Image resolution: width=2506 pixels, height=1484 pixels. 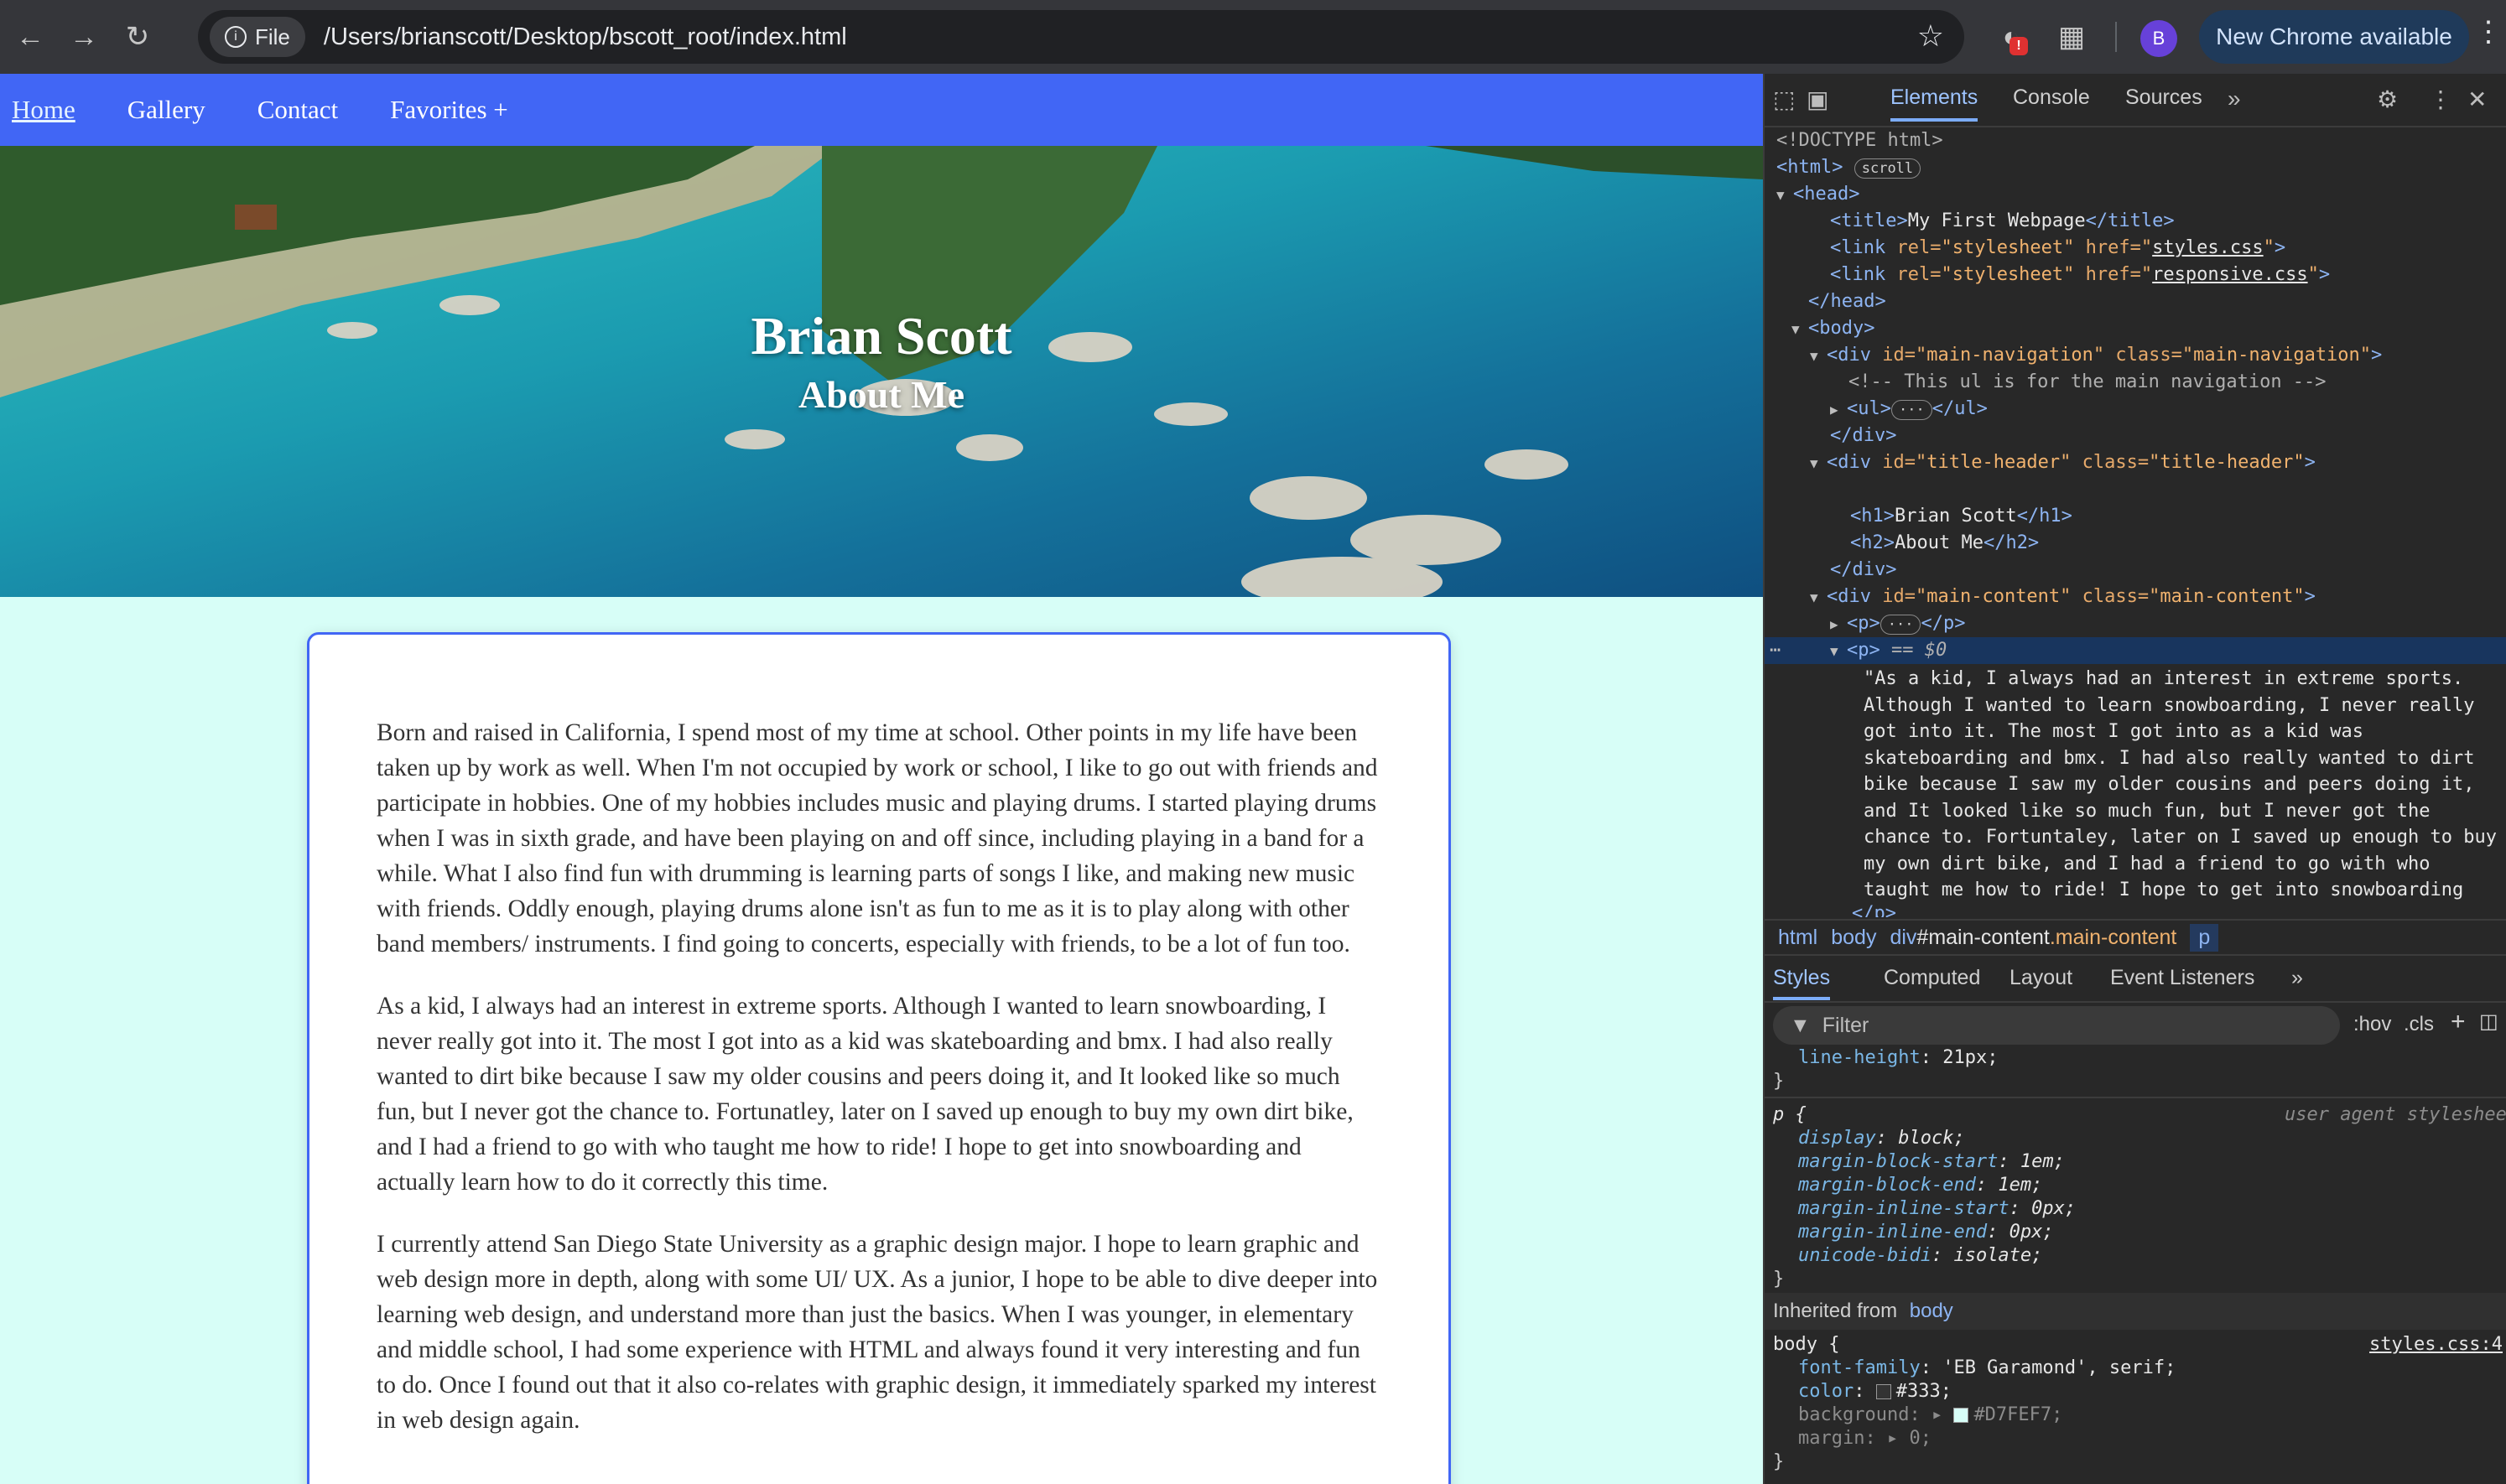 I want to click on color-swatch, so click(x=1883, y=1391).